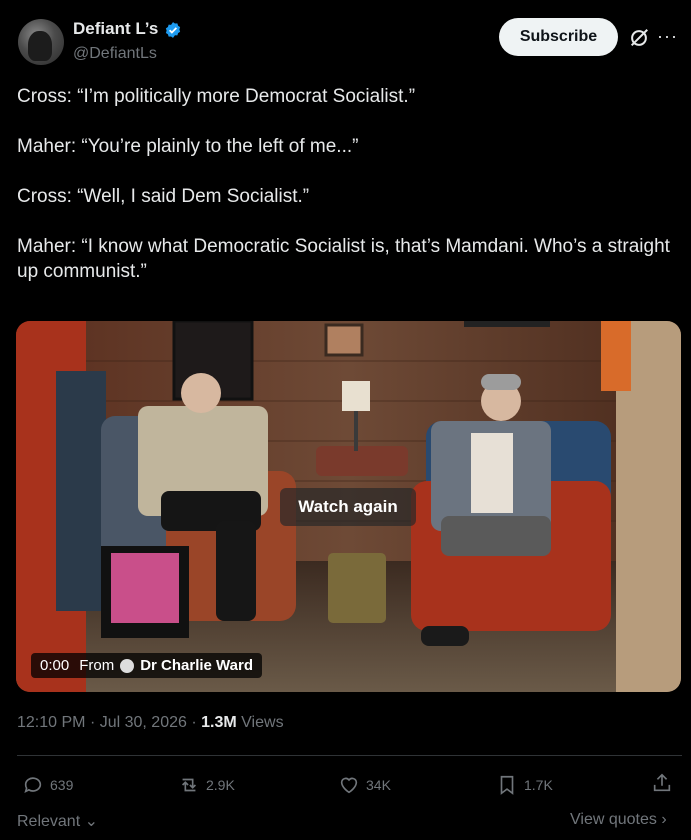  What do you see at coordinates (115, 54) in the screenshot?
I see `author-handle: @DefiantLs` at bounding box center [115, 54].